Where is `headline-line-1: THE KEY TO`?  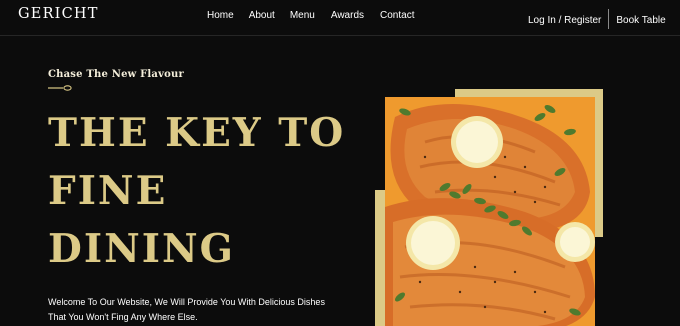
headline-line-1: THE KEY TO is located at coordinates (197, 133).